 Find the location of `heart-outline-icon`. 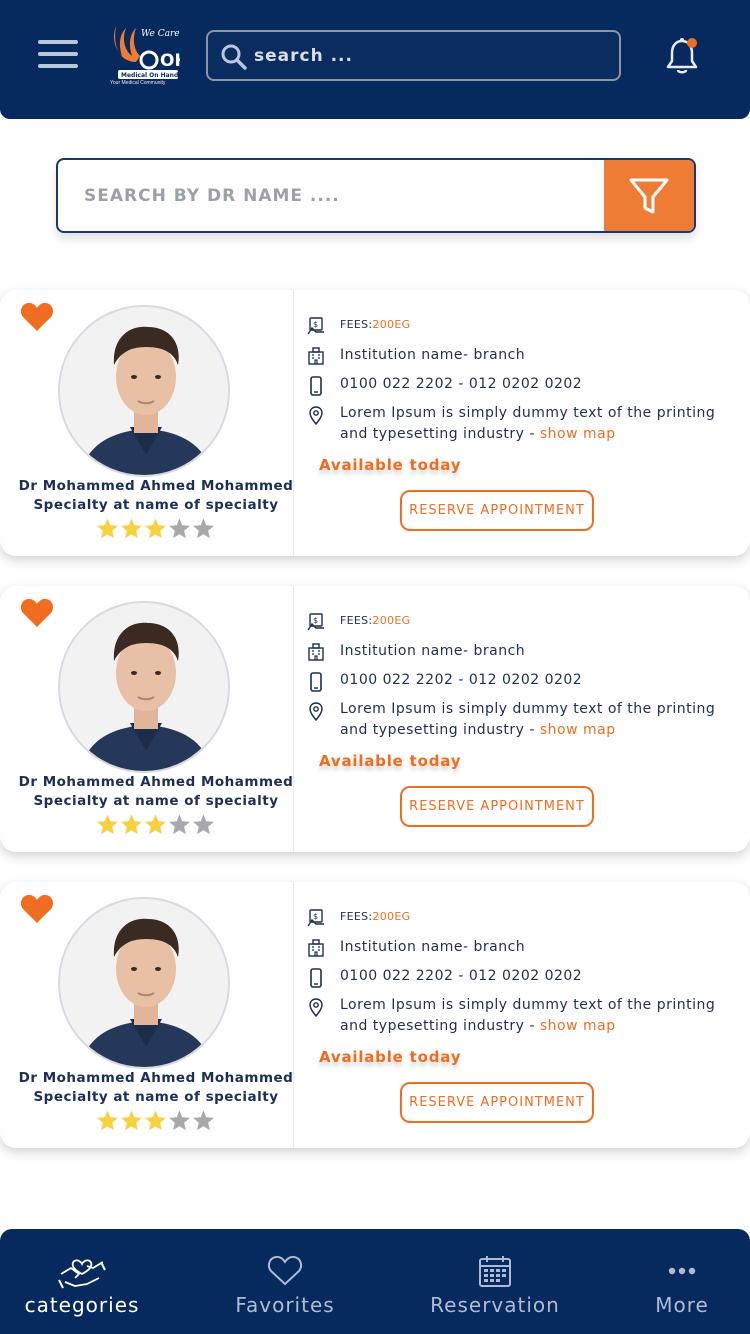

heart-outline-icon is located at coordinates (285, 1270).